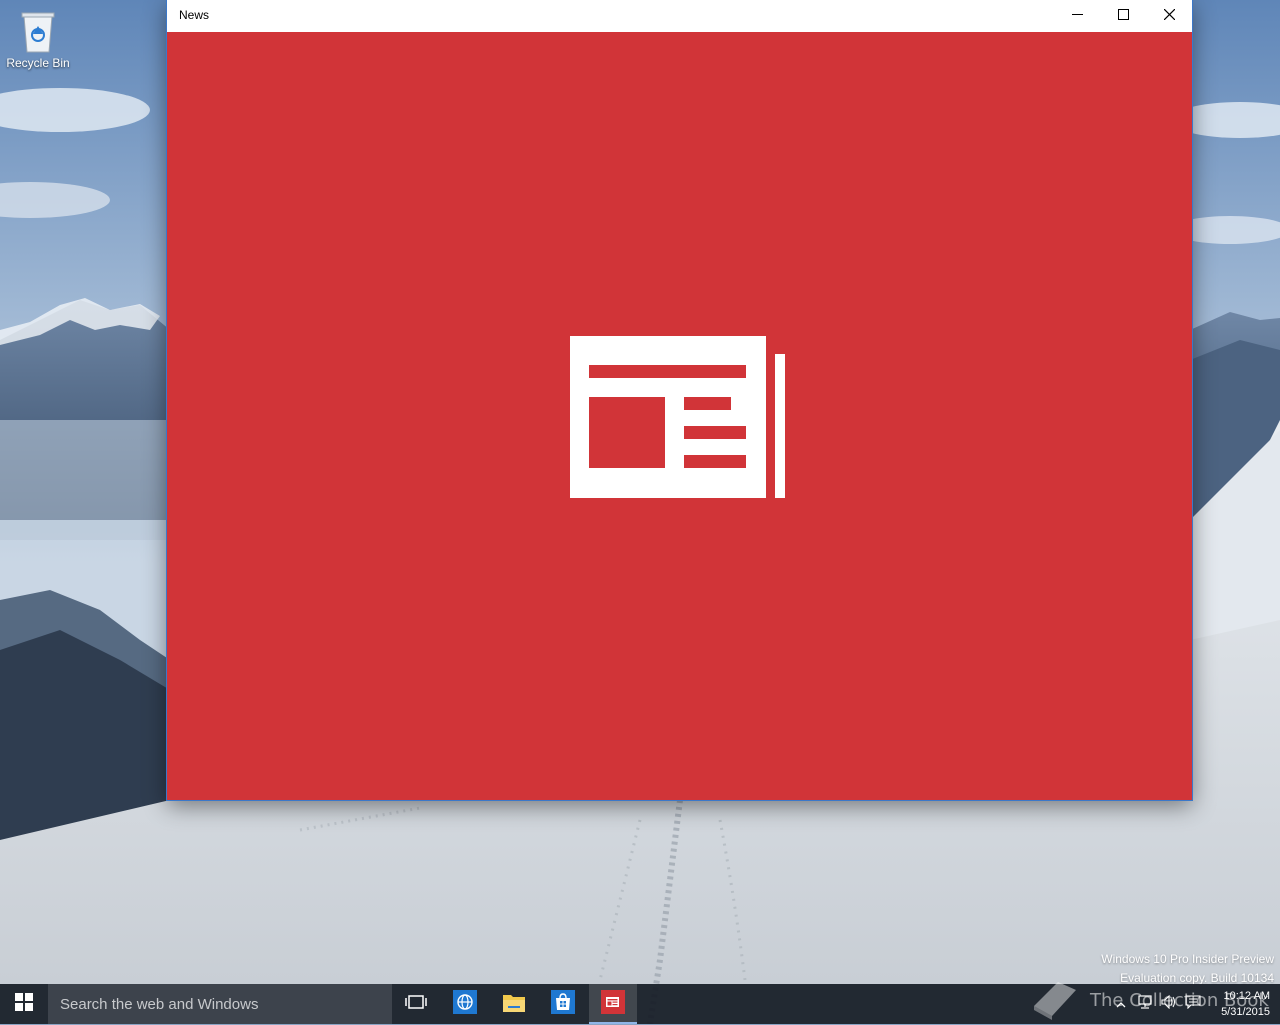 The height and width of the screenshot is (1025, 1280). Describe the element at coordinates (38, 31) in the screenshot. I see `recycle-bin-icon` at that location.